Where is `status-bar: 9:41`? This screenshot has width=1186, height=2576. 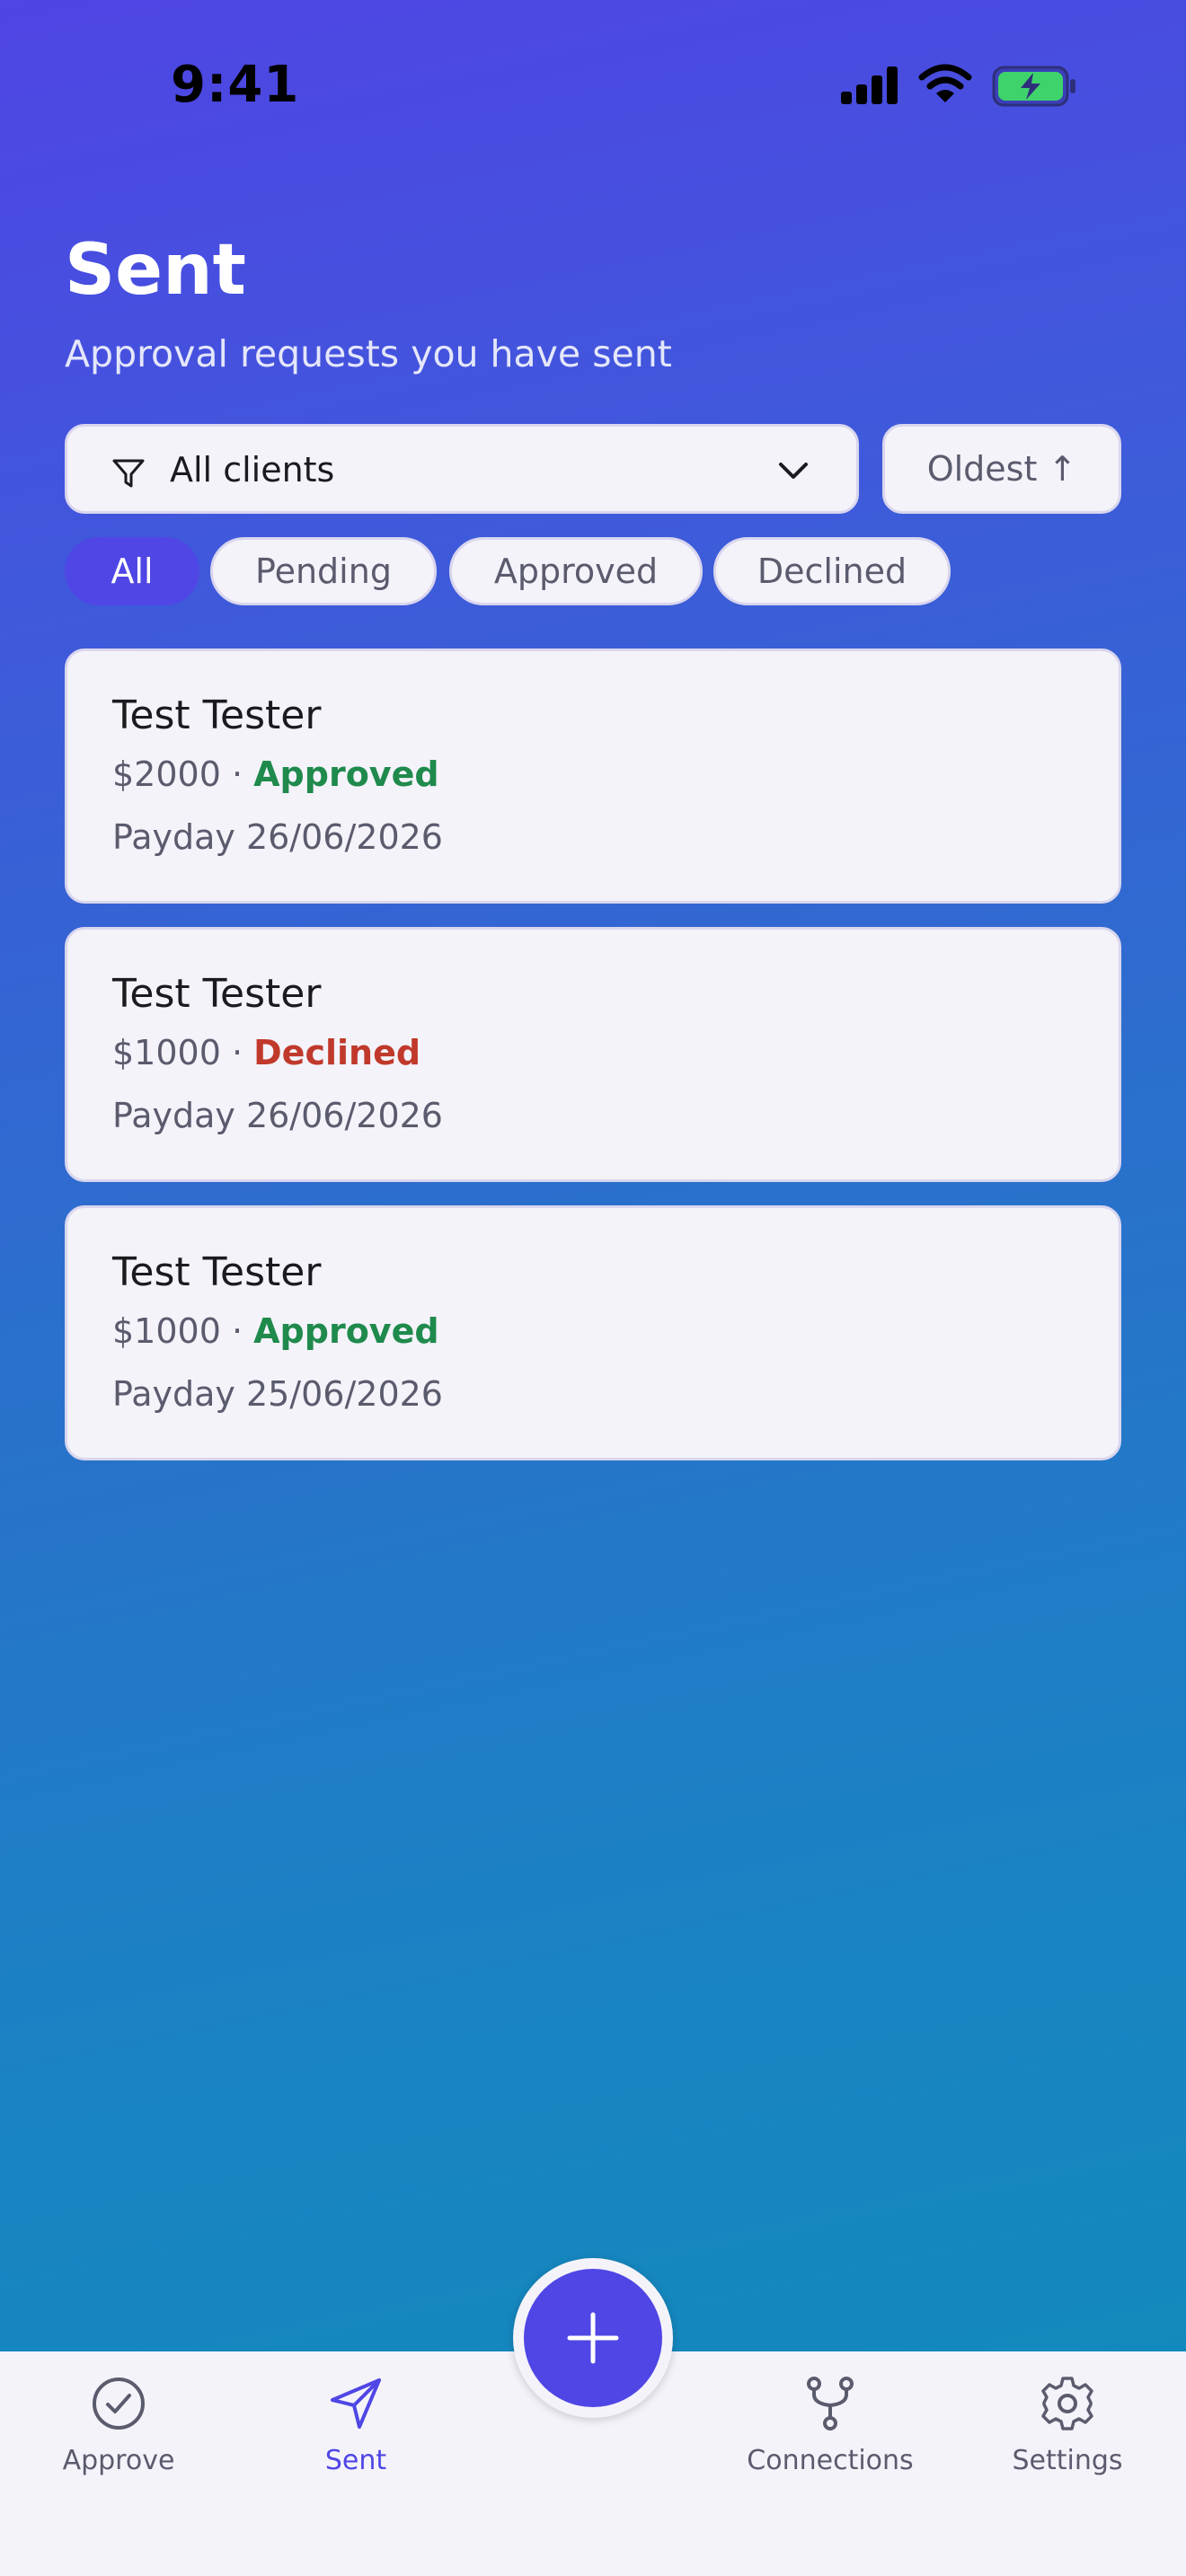
status-bar: 9:41 is located at coordinates (593, 85).